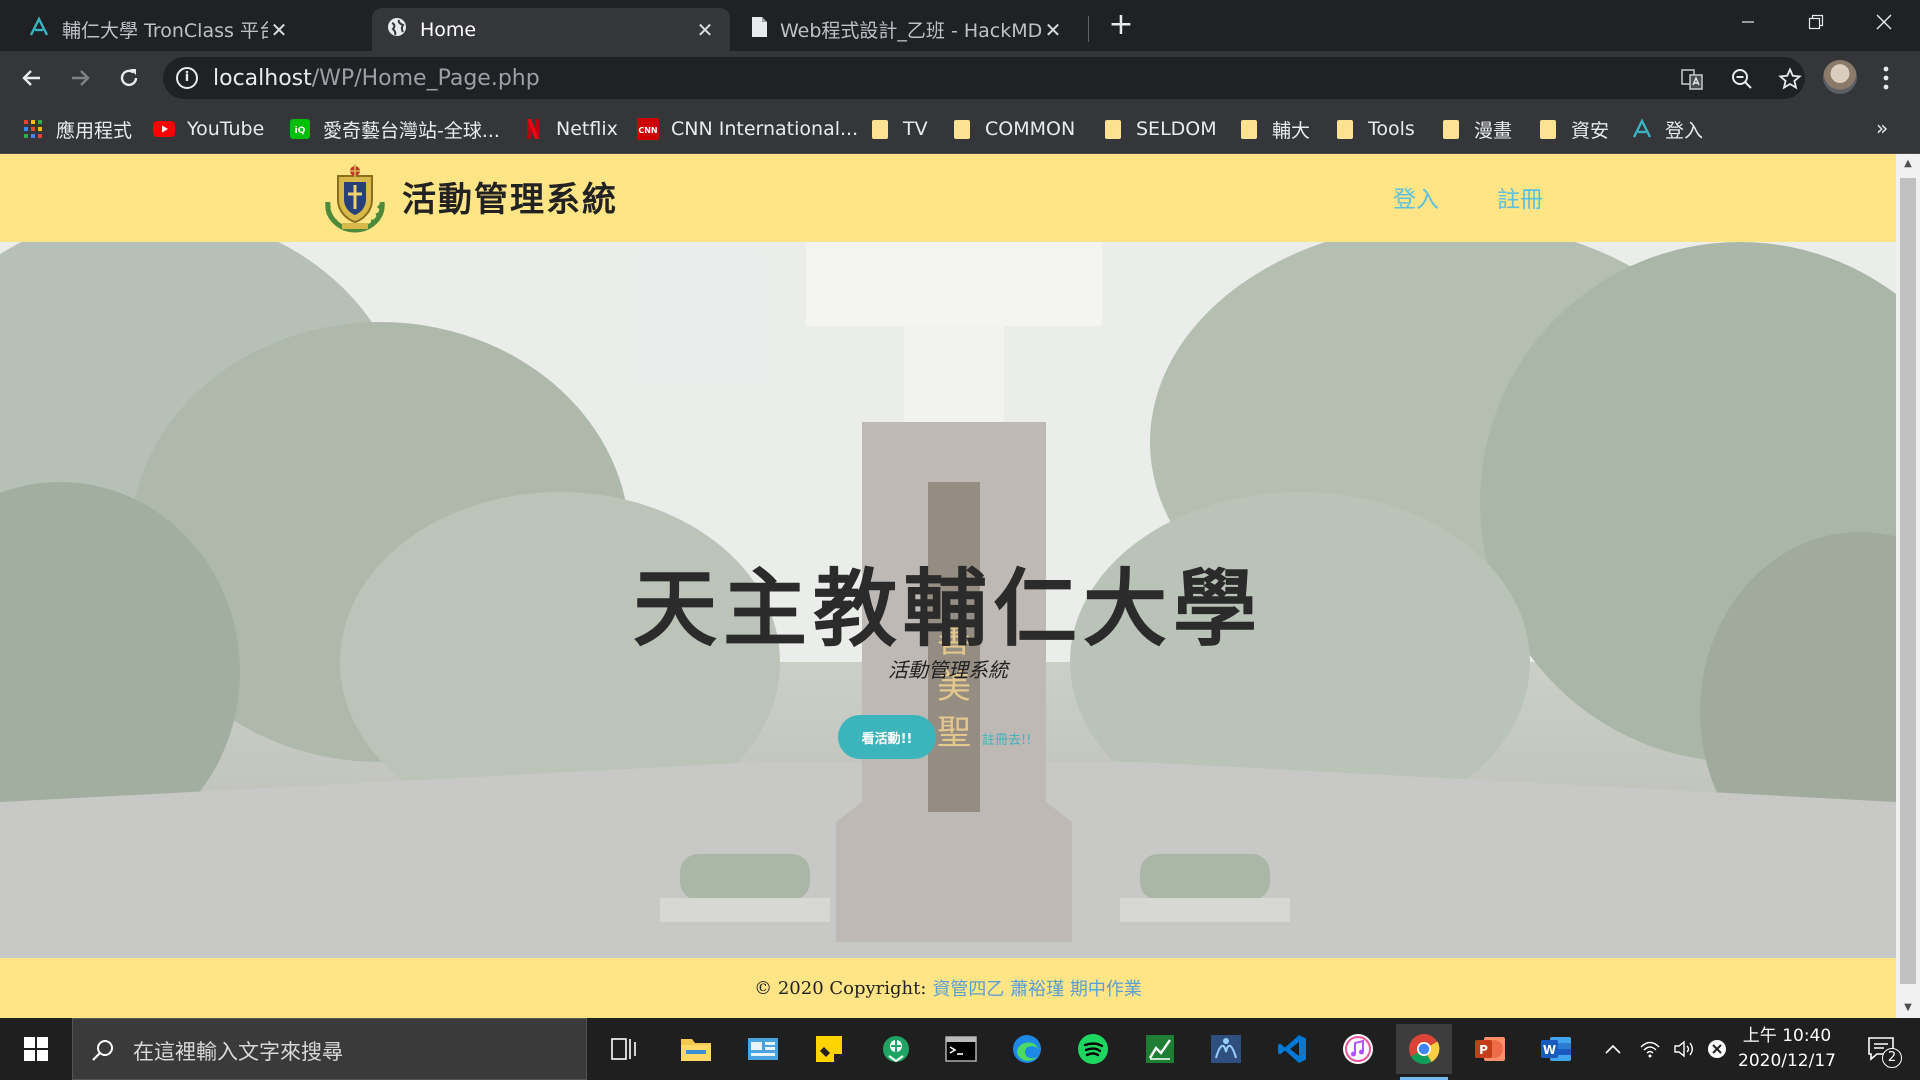 The image size is (1920, 1080). What do you see at coordinates (1892, 1058) in the screenshot?
I see `notification-count-badge: 2` at bounding box center [1892, 1058].